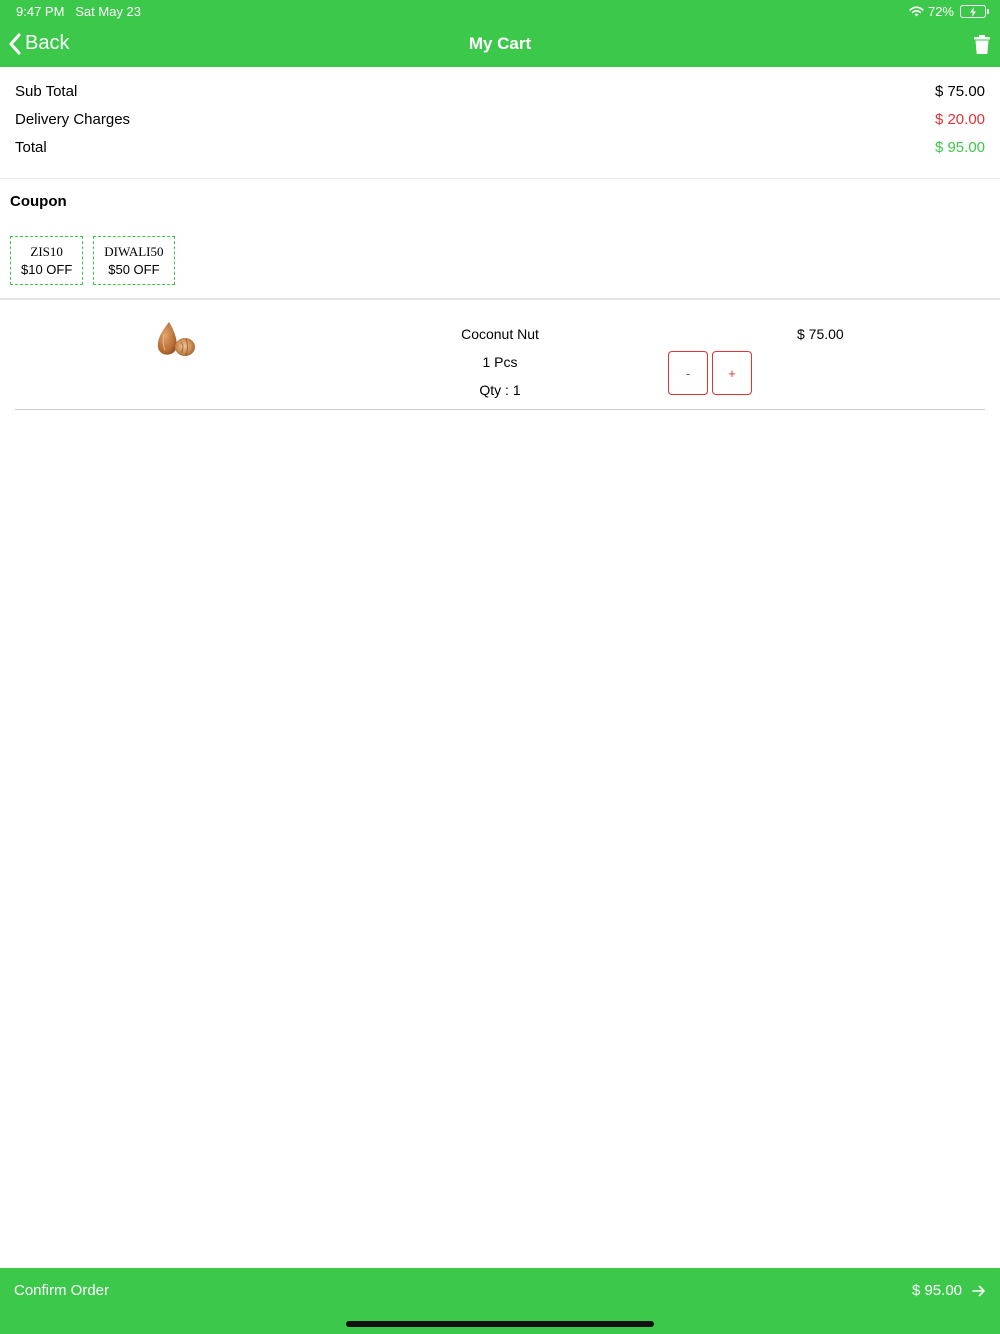 The height and width of the screenshot is (1334, 1000). Describe the element at coordinates (47, 260) in the screenshot. I see `coupon-zis10: ZIS10 $10 OFF` at that location.